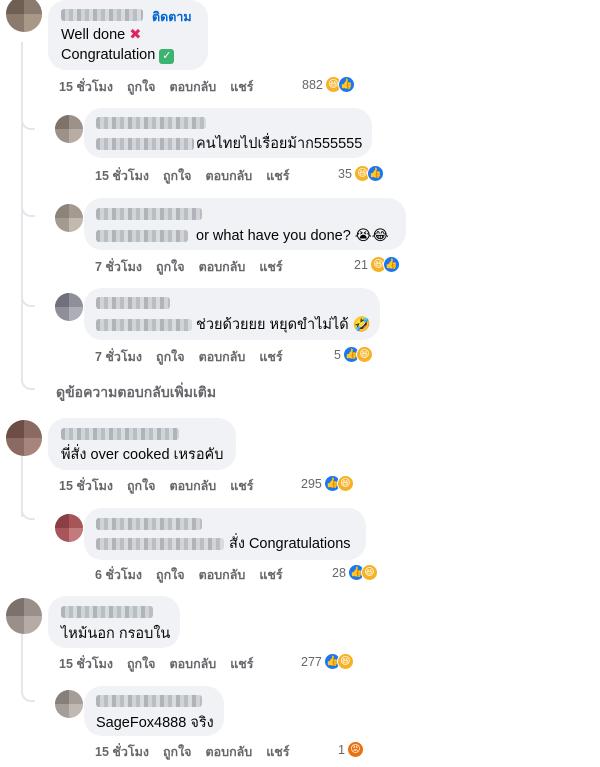  What do you see at coordinates (142, 455) in the screenshot?
I see `comment-text: พี่สั่ง over cooked เหรอคับ` at bounding box center [142, 455].